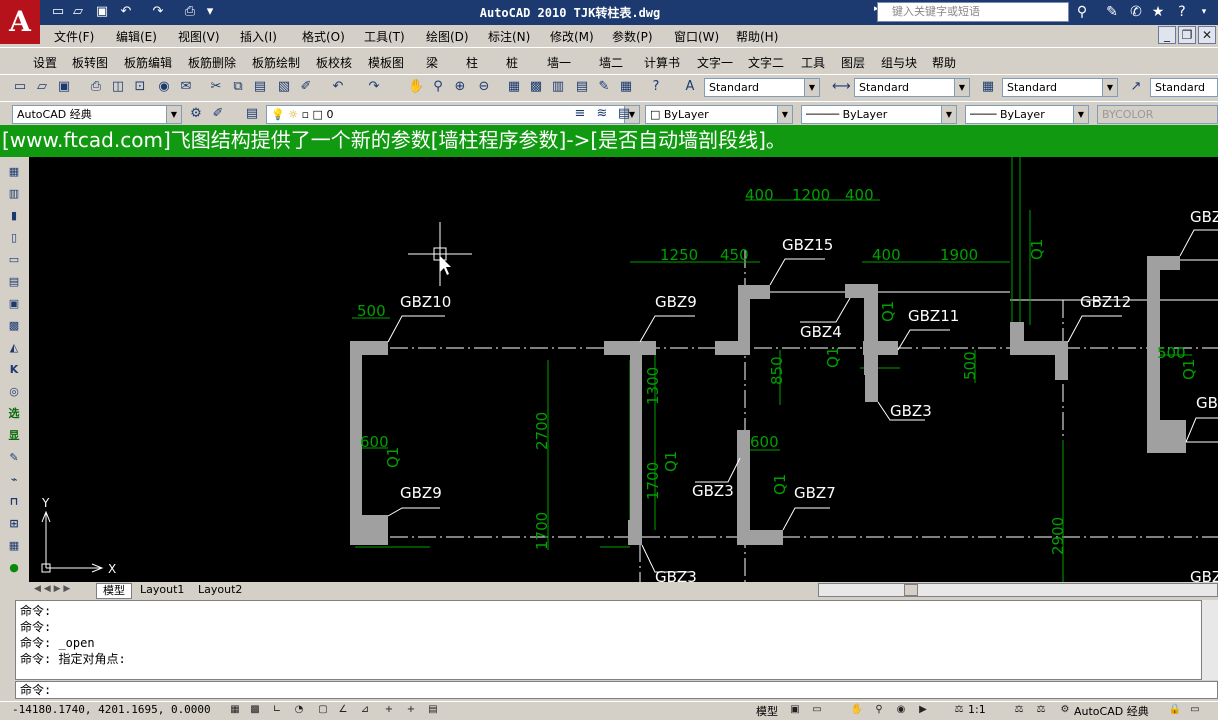 The height and width of the screenshot is (720, 1218). Describe the element at coordinates (572, 36) in the screenshot. I see `menu-modify: 修改(M)` at that location.